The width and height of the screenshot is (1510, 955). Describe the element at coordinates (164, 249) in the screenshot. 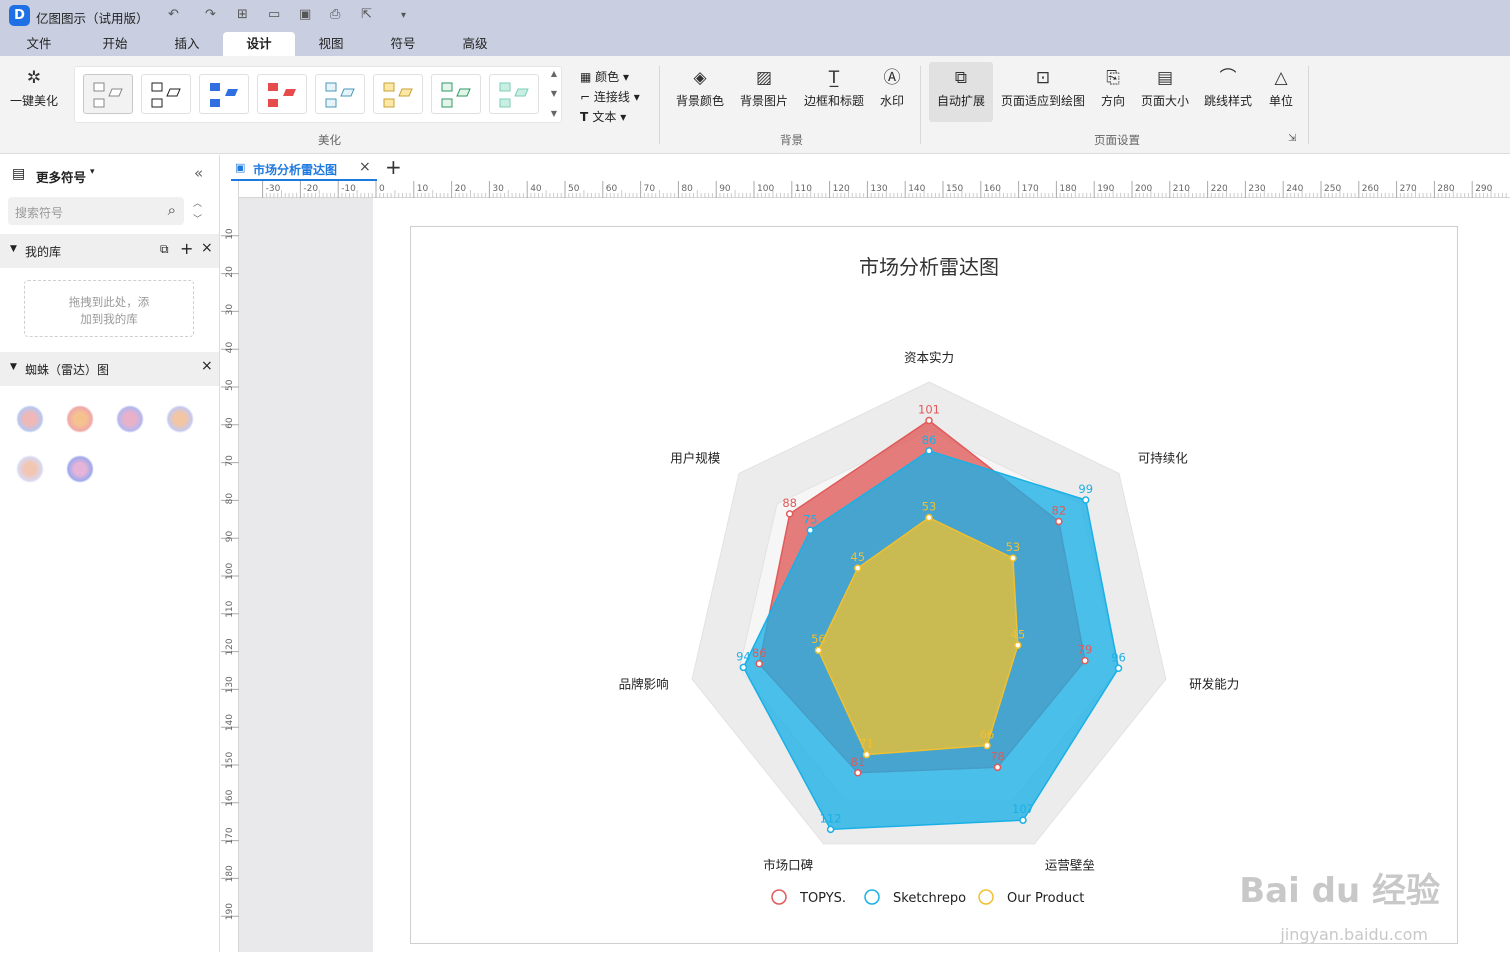

I see `import-icon: ⧉` at that location.